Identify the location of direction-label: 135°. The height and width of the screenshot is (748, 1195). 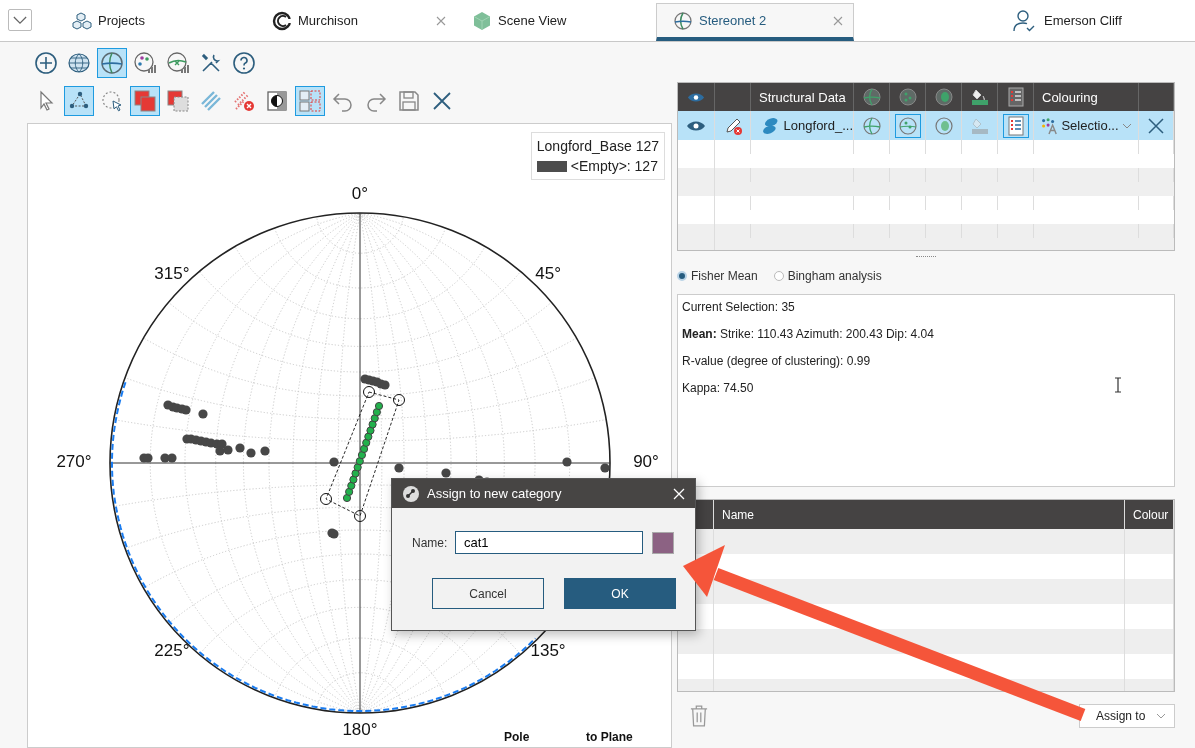
(548, 650).